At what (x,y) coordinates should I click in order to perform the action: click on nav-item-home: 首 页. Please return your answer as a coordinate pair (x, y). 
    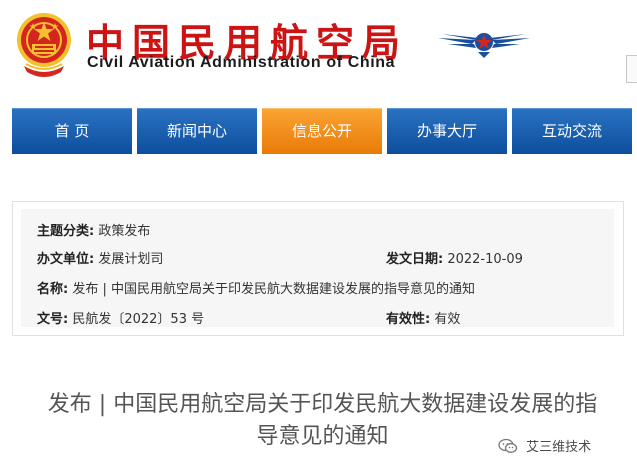
    Looking at the image, I should click on (72, 131).